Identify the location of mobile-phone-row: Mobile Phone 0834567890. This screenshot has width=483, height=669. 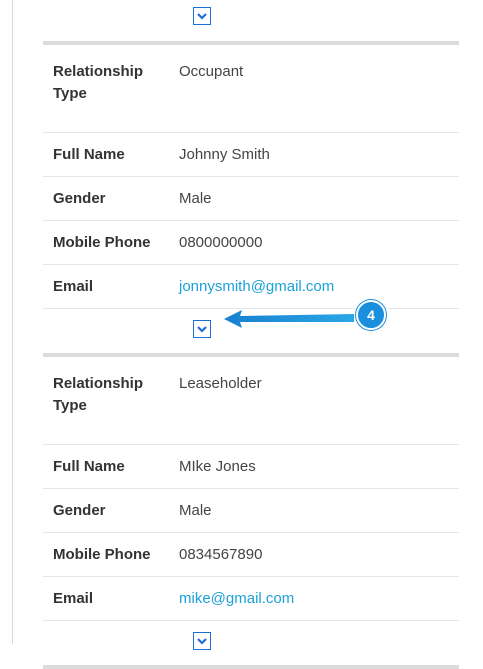
(251, 555).